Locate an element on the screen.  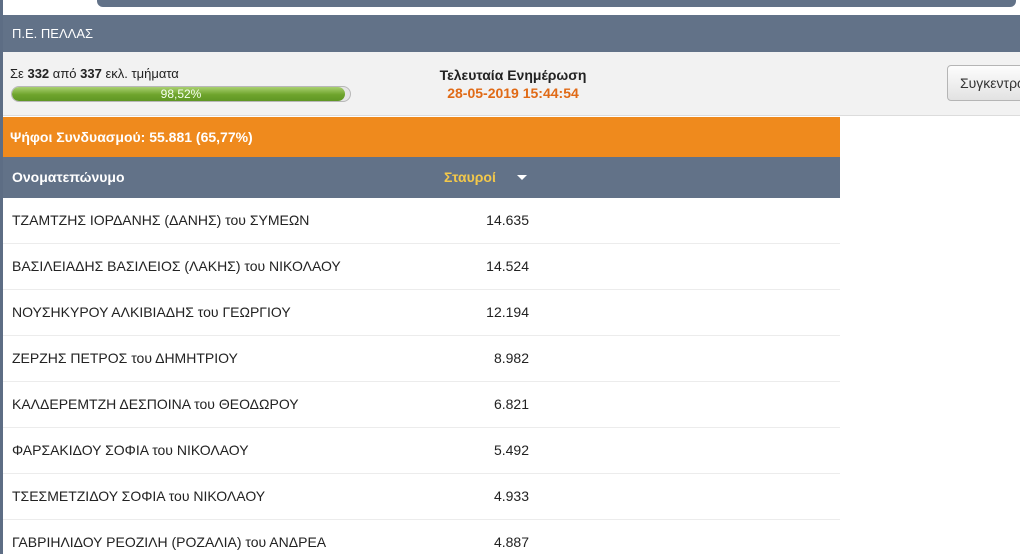
progress-percent: 98,52% is located at coordinates (181, 94).